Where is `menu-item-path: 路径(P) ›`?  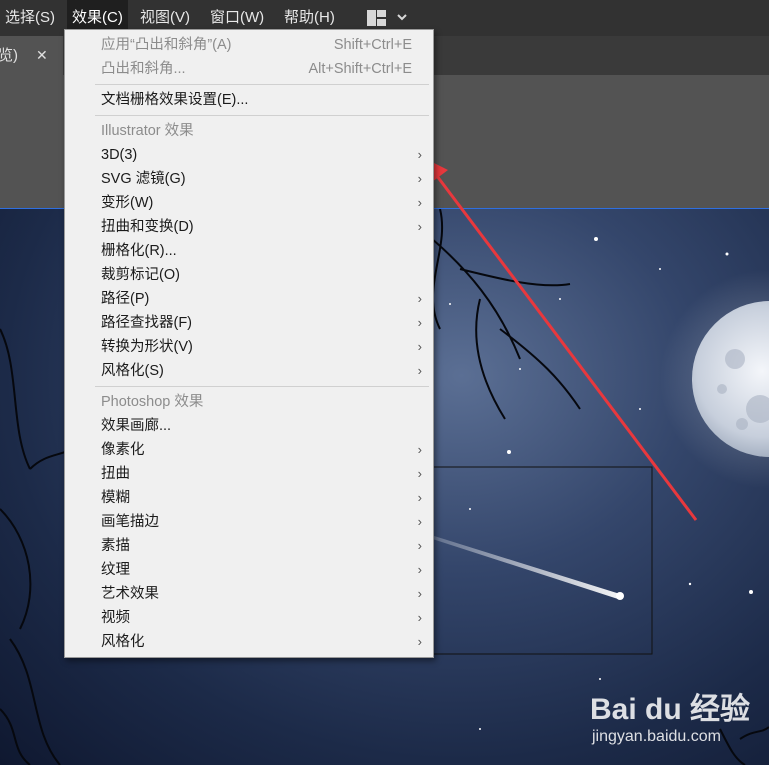 menu-item-path: 路径(P) › is located at coordinates (249, 299).